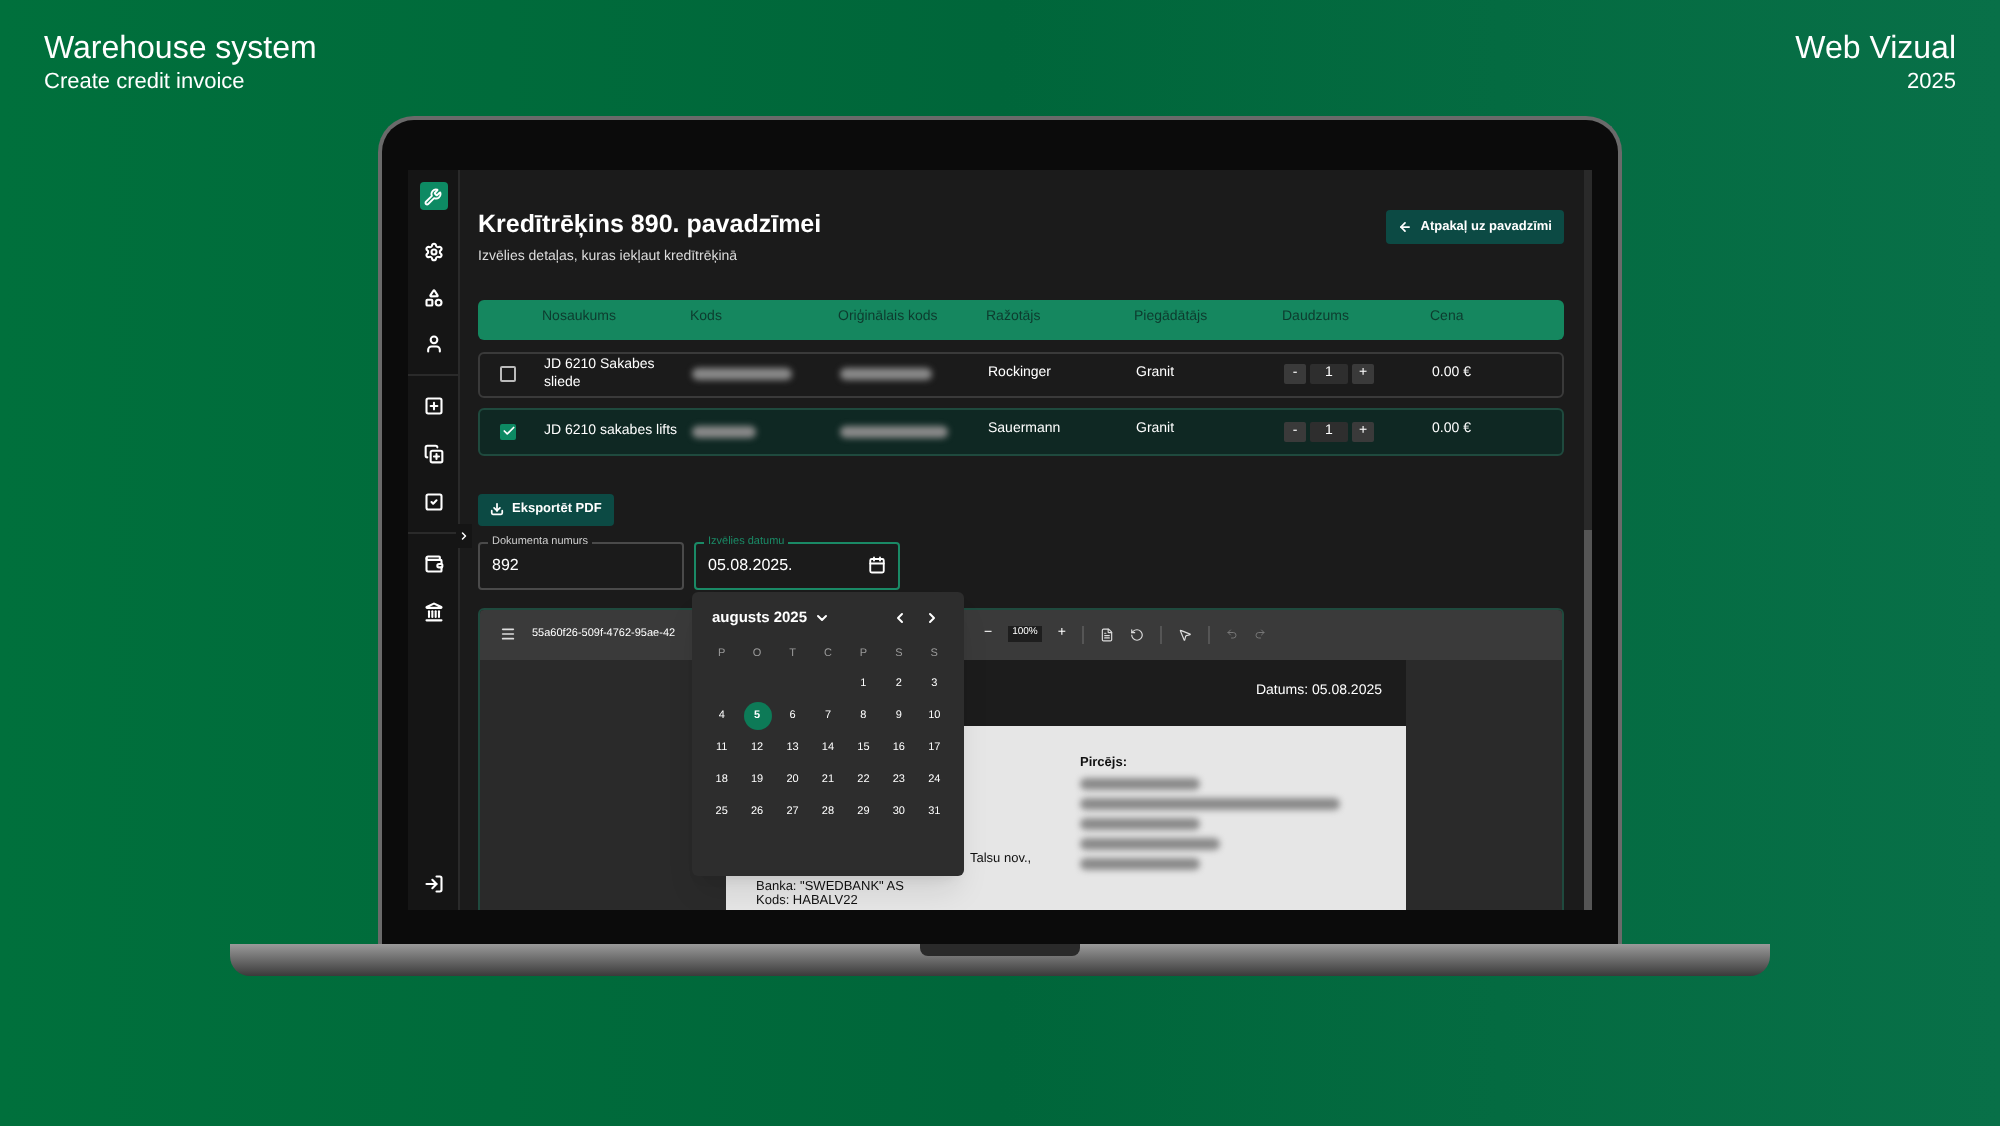 The height and width of the screenshot is (1126, 2000). I want to click on logo, so click(433, 196).